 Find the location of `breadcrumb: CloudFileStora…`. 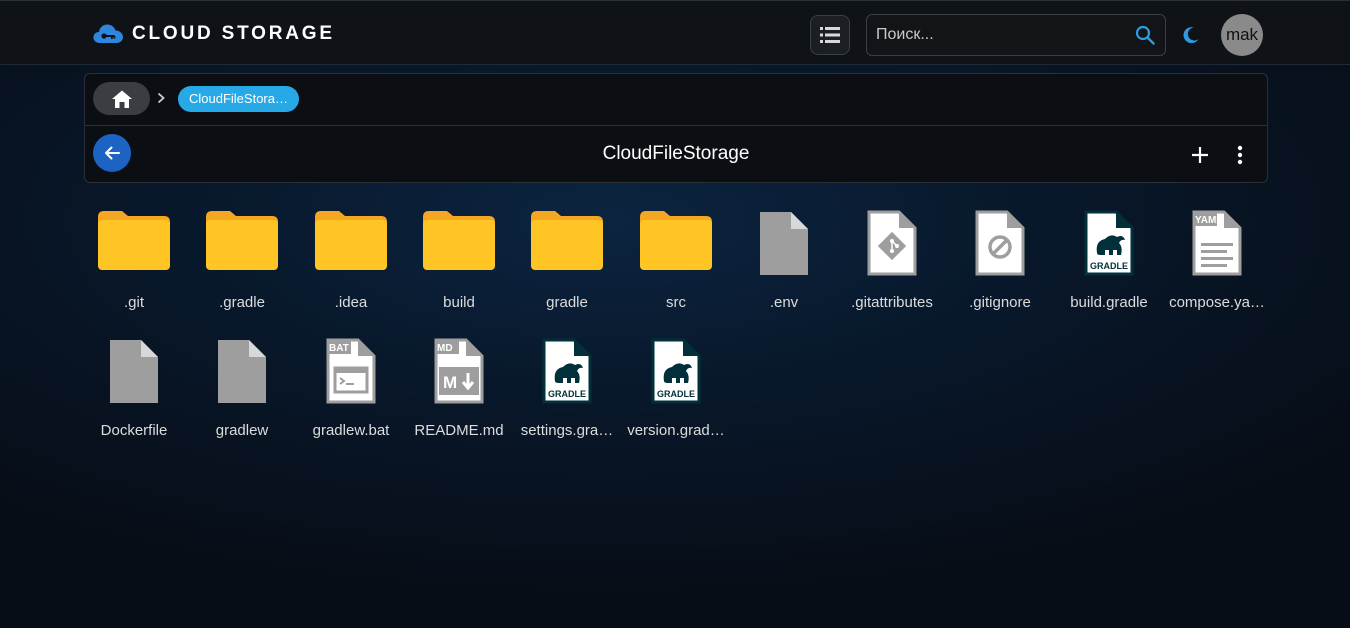

breadcrumb: CloudFileStora… is located at coordinates (676, 100).